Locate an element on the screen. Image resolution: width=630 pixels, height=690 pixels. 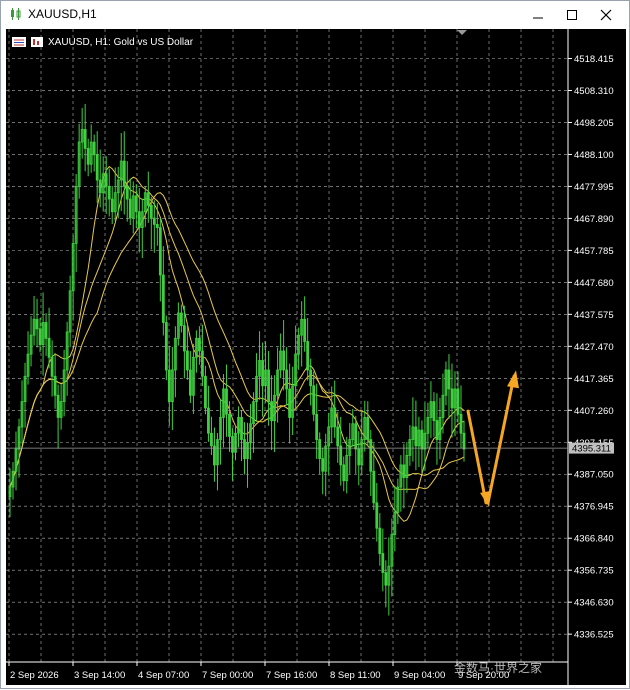
price-tick-label: 4417.365 is located at coordinates (594, 379).